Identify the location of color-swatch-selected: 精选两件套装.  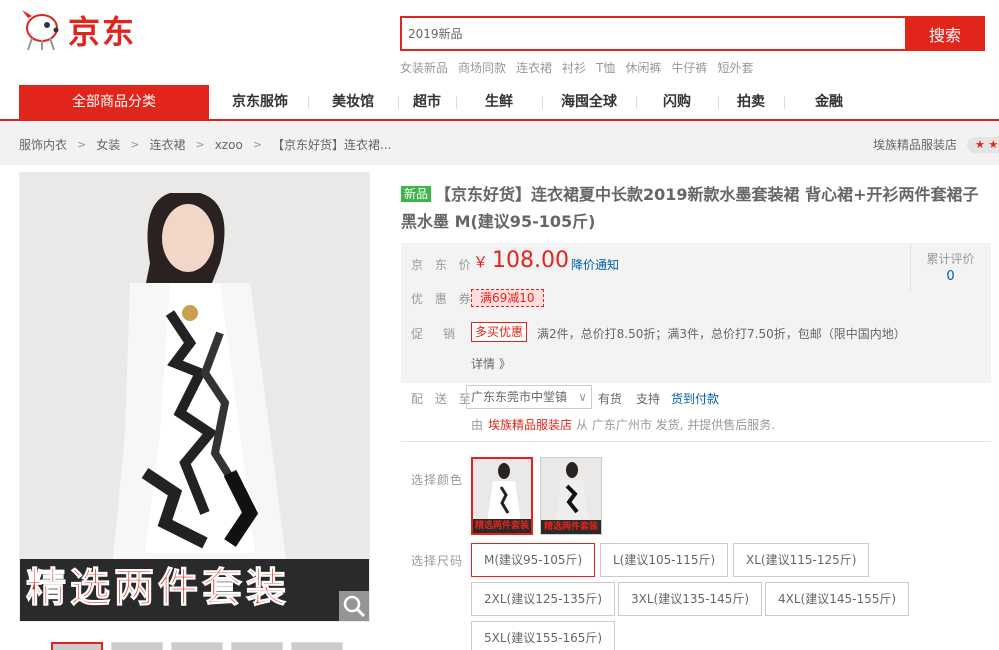
(502, 496).